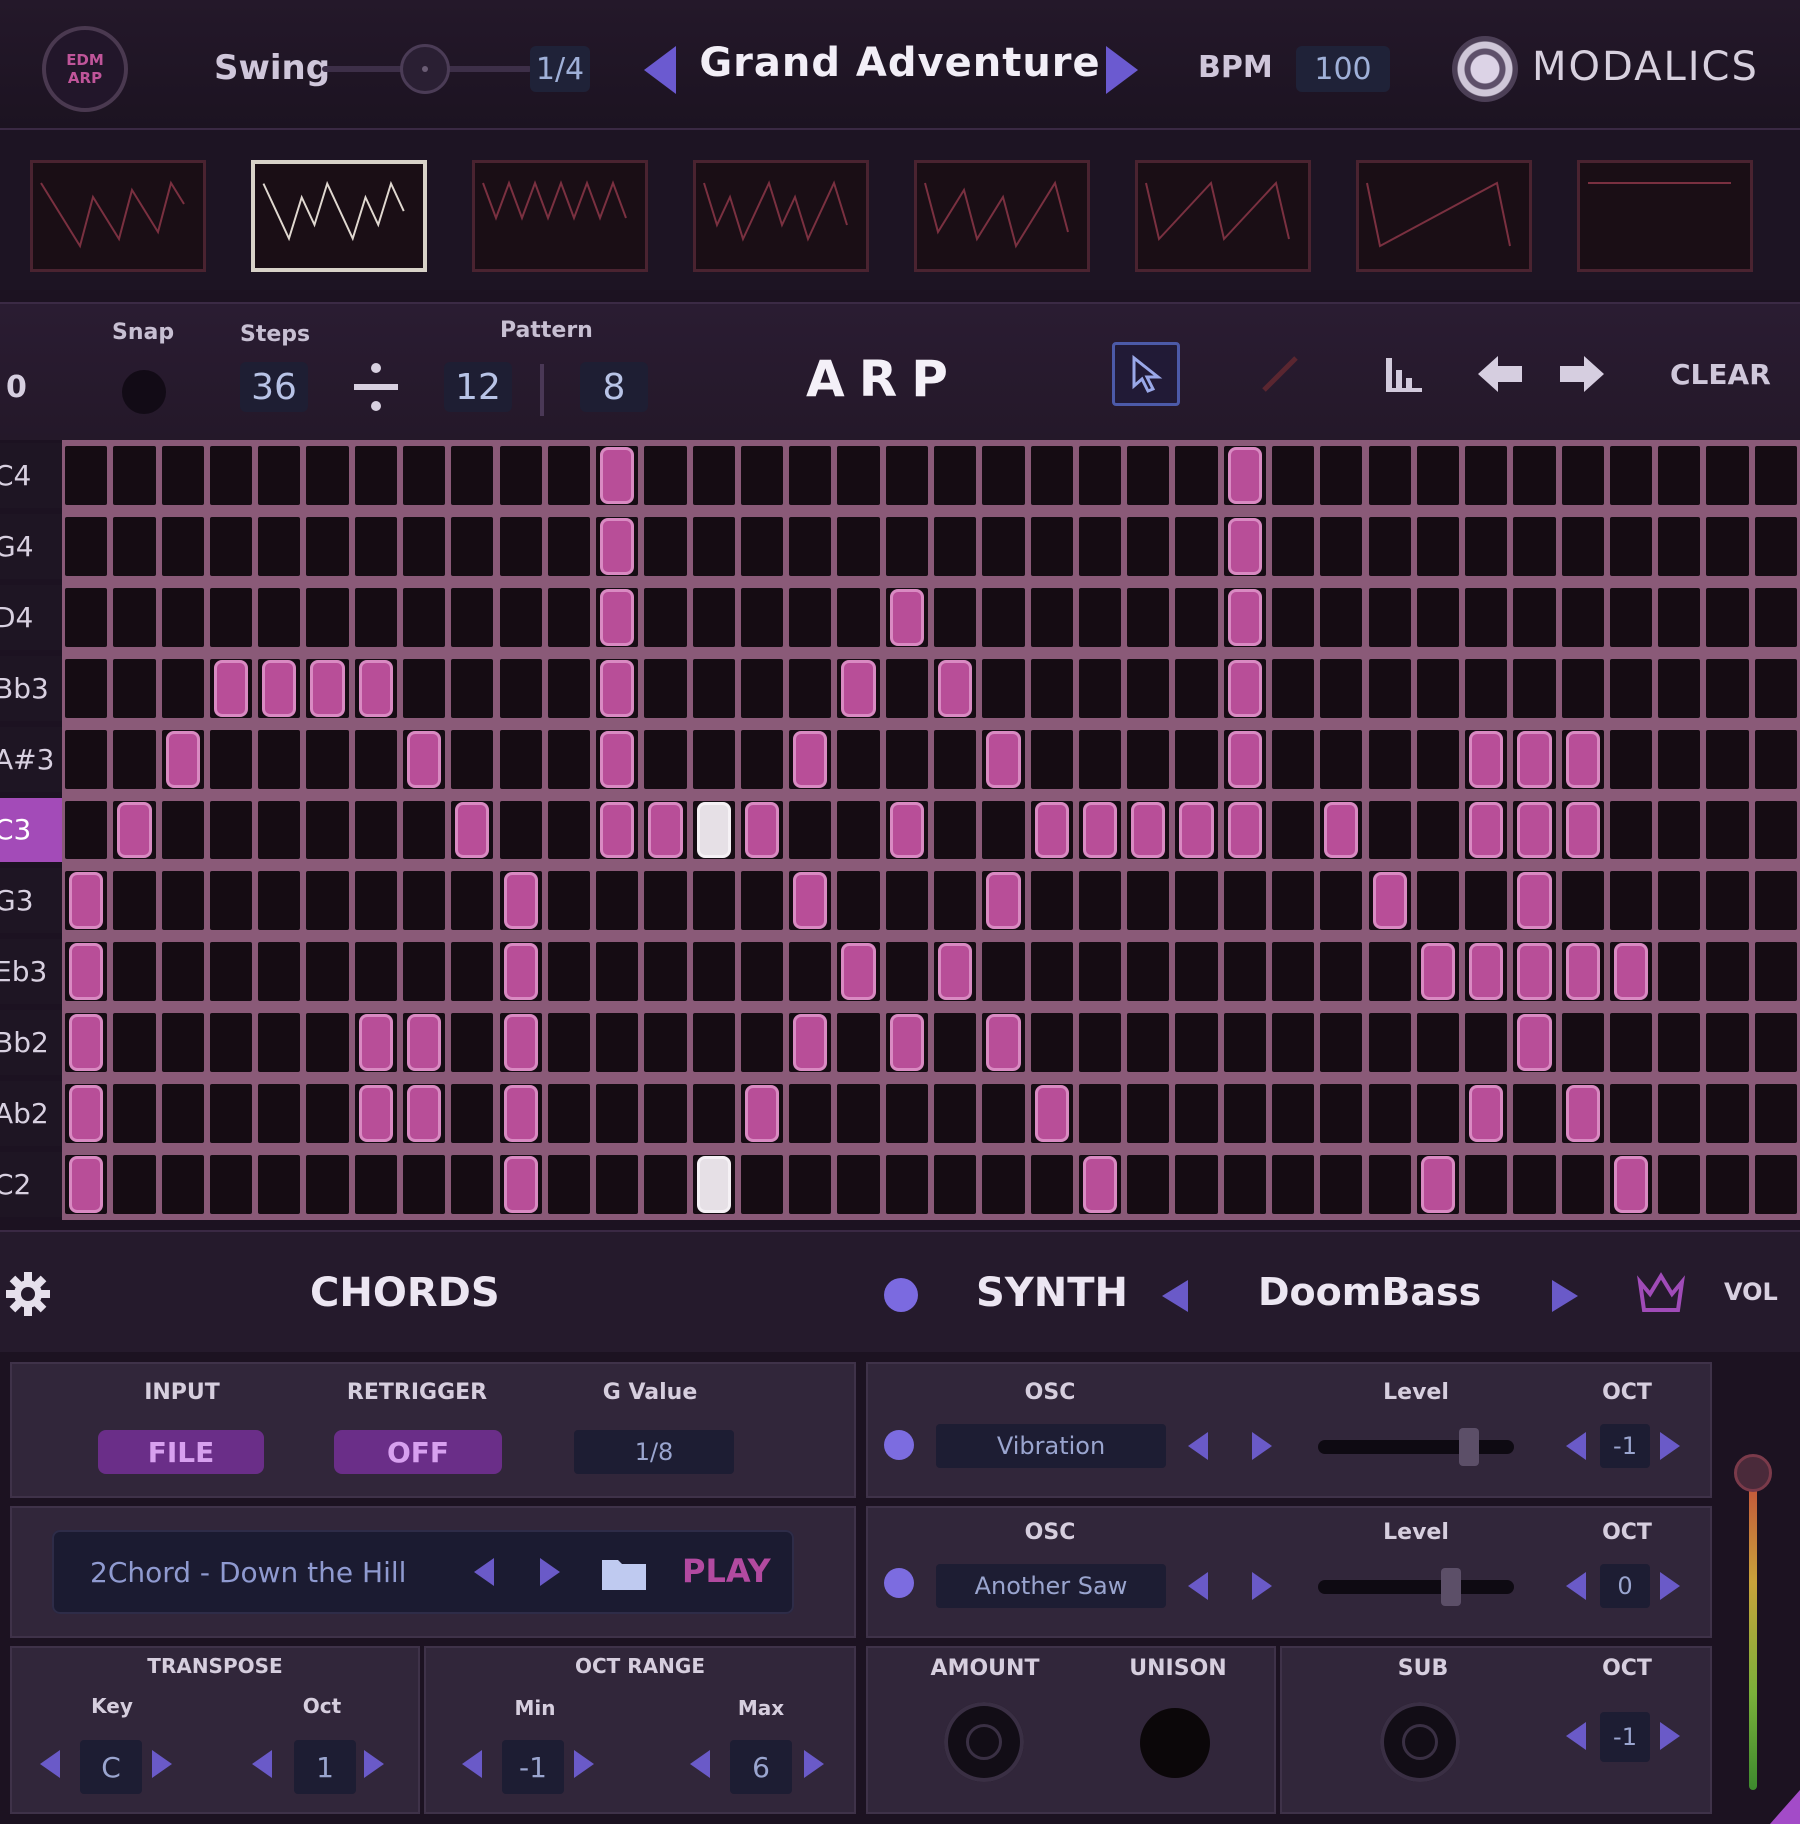 The image size is (1800, 1824). Describe the element at coordinates (1369, 1292) in the screenshot. I see `synth-preset-name: DoomBass` at that location.